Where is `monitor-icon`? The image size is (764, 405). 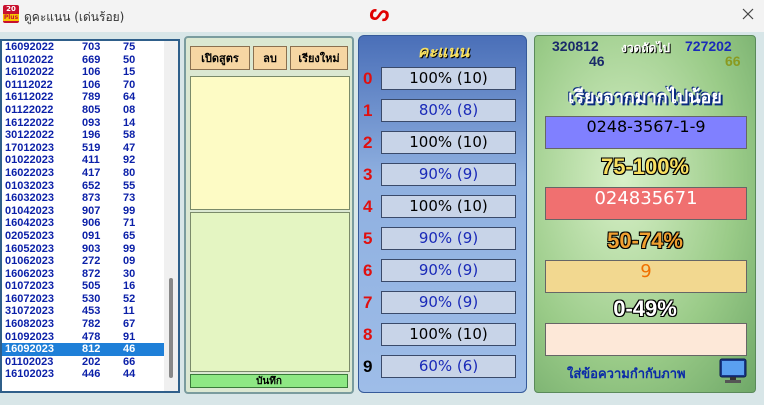 monitor-icon is located at coordinates (733, 371).